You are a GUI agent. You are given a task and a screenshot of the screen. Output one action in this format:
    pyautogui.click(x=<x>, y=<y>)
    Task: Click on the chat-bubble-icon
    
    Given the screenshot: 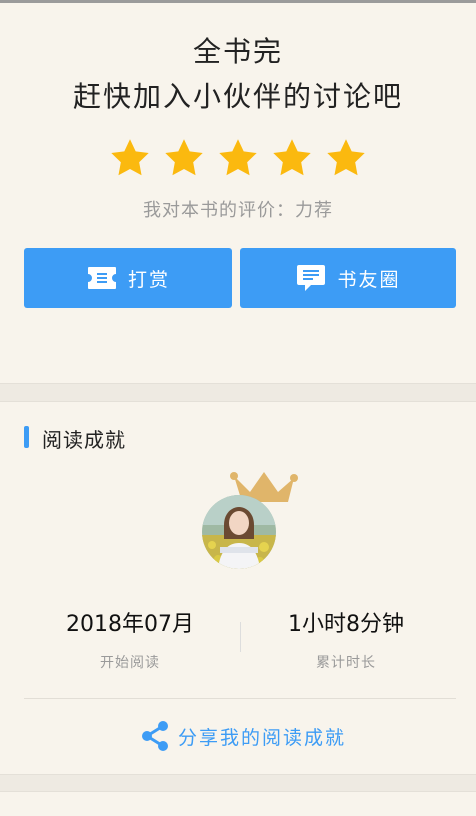 What is the action you would take?
    pyautogui.click(x=311, y=278)
    